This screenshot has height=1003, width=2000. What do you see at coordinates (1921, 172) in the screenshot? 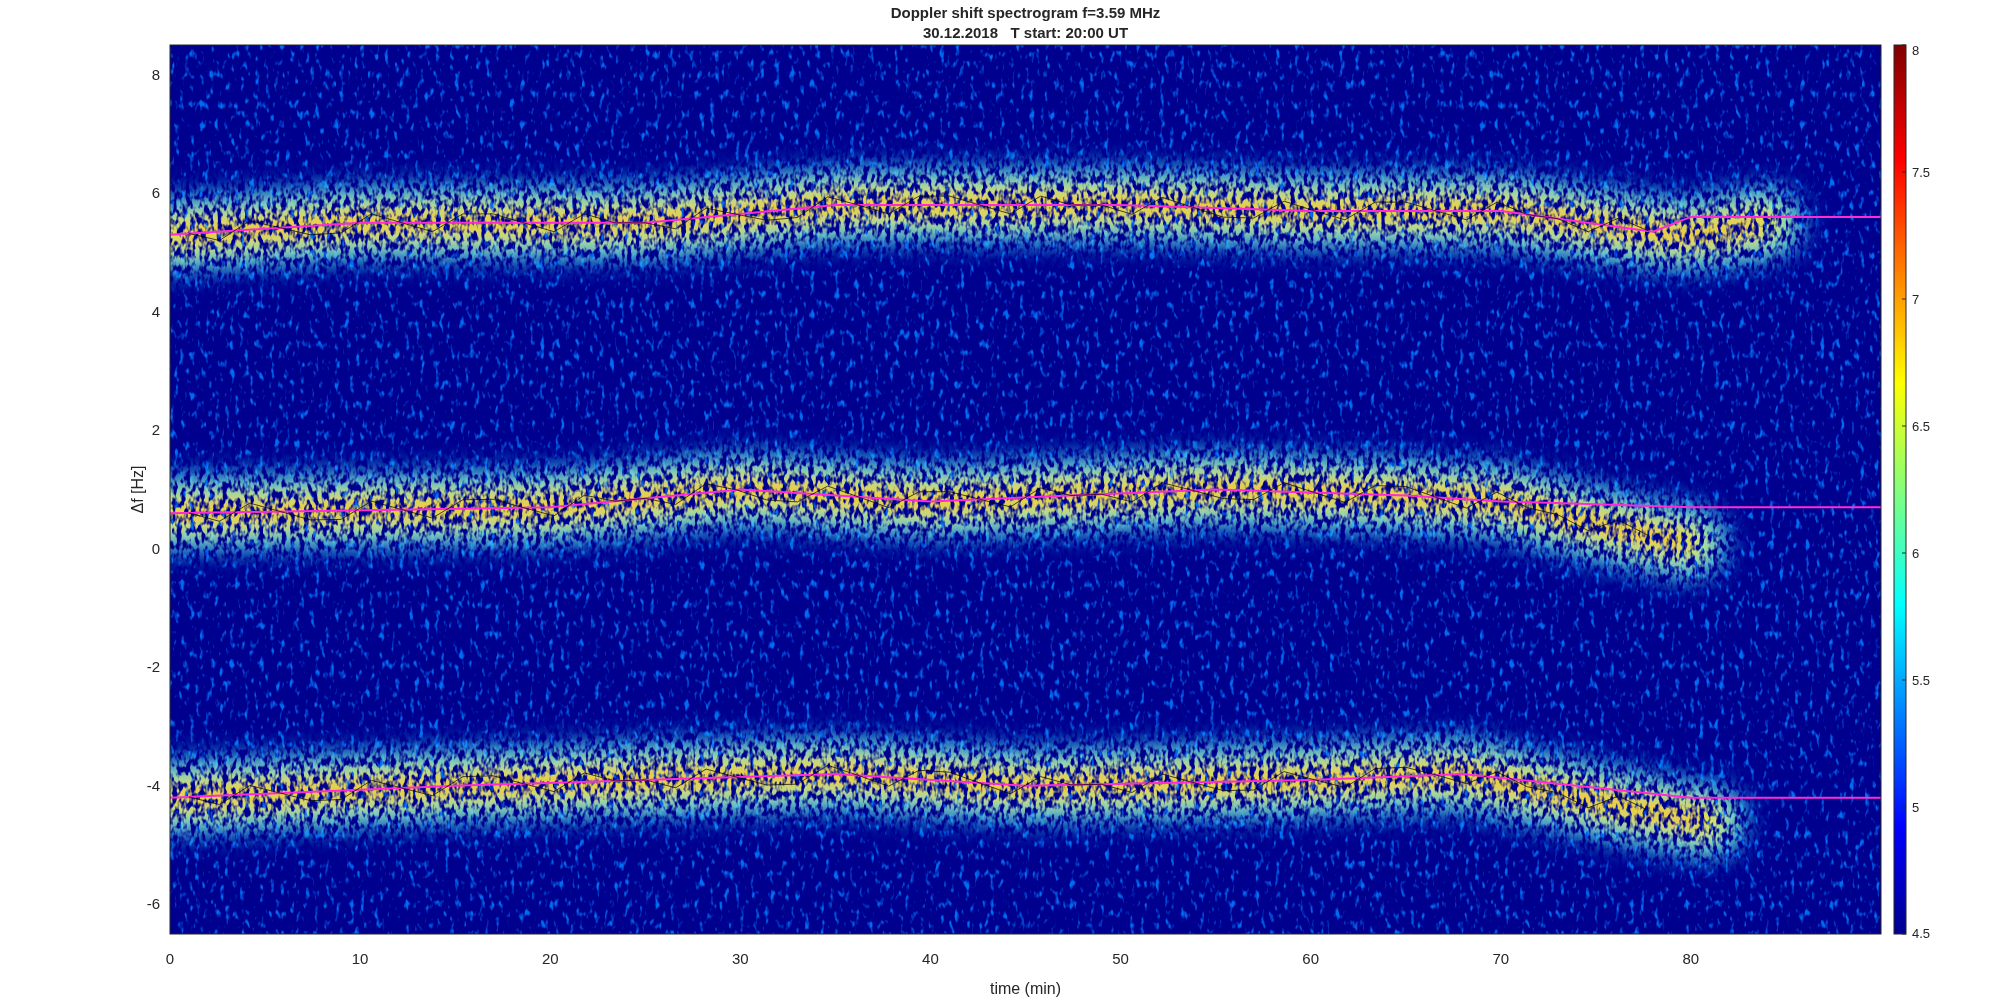
I see `tick-label: 7.5` at bounding box center [1921, 172].